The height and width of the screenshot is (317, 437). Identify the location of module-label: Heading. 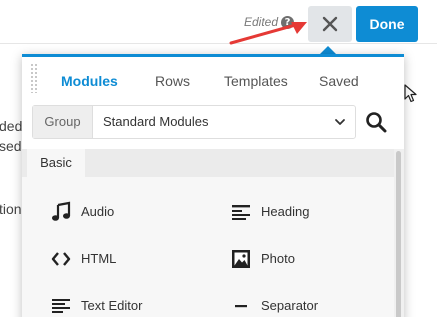
(285, 211).